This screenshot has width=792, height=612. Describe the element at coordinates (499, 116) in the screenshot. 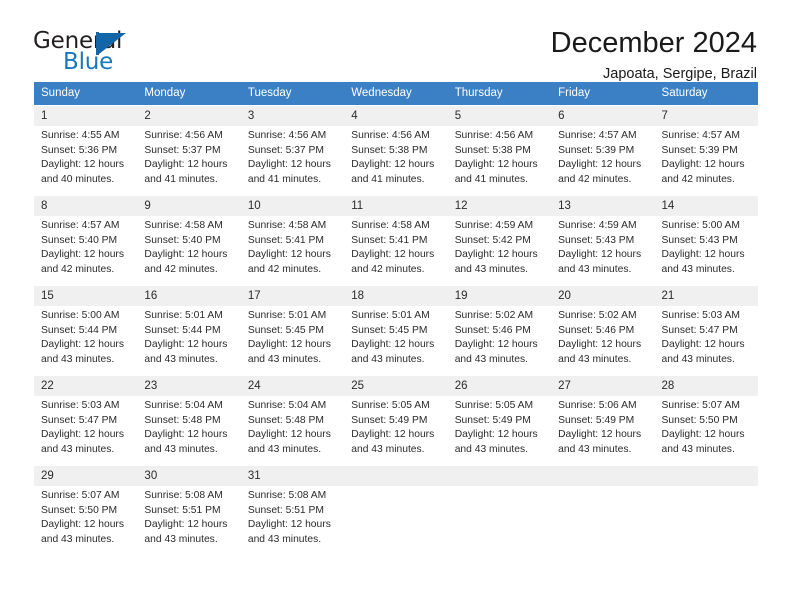

I see `day-number: 5` at that location.